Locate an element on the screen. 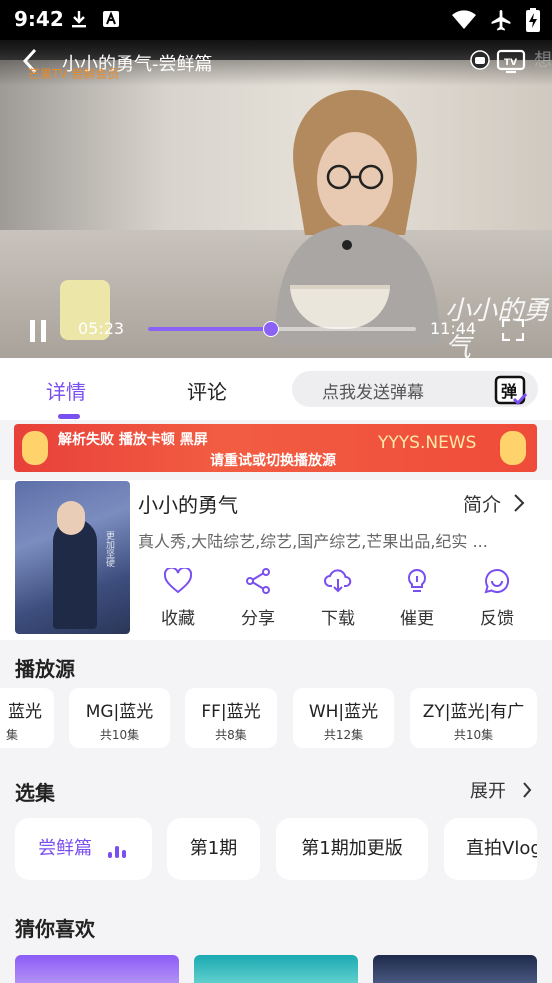 This screenshot has width=552, height=983. source-item: WH|蓝光 共12集 is located at coordinates (343, 718).